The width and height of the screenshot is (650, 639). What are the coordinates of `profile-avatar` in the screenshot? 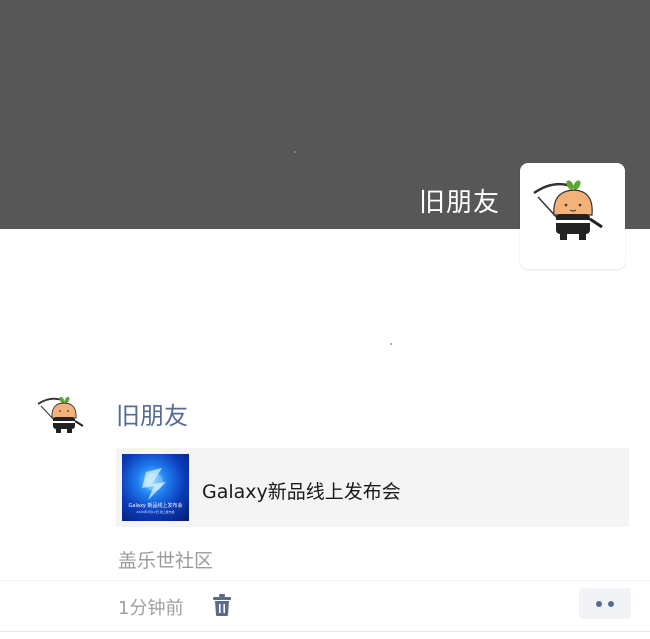 It's located at (572, 216).